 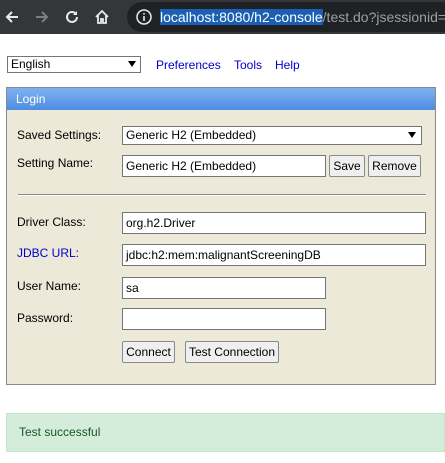 What do you see at coordinates (347, 166) in the screenshot?
I see `save-button: Save` at bounding box center [347, 166].